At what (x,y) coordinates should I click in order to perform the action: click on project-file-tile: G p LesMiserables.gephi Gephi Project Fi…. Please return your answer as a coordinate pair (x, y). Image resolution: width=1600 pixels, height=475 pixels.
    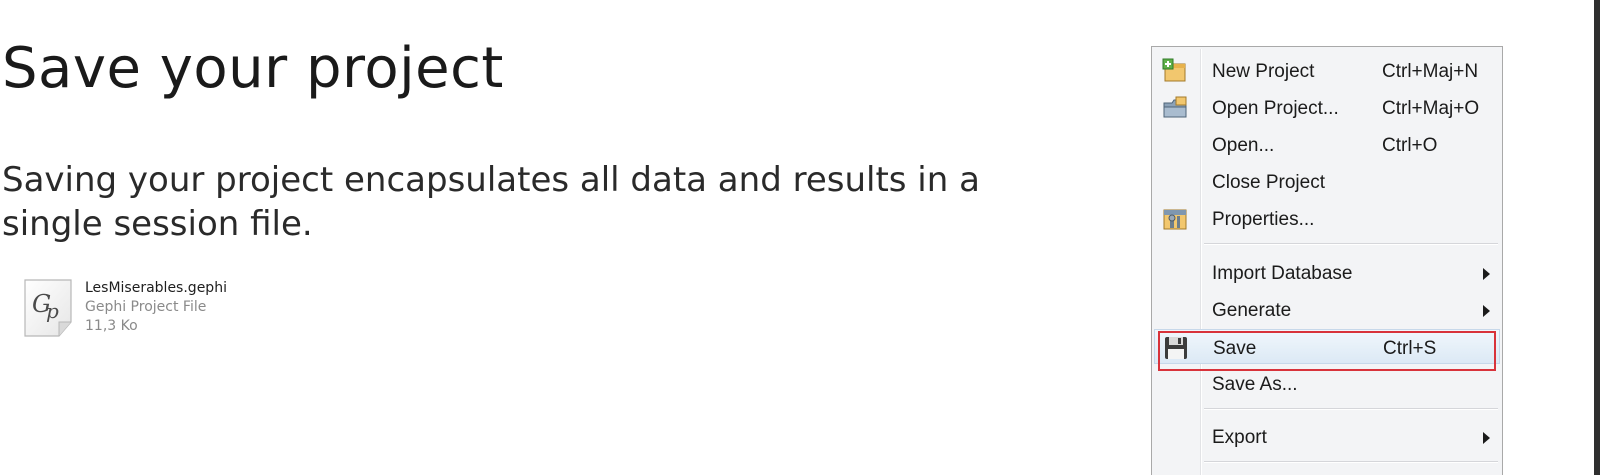
    Looking at the image, I should click on (131, 310).